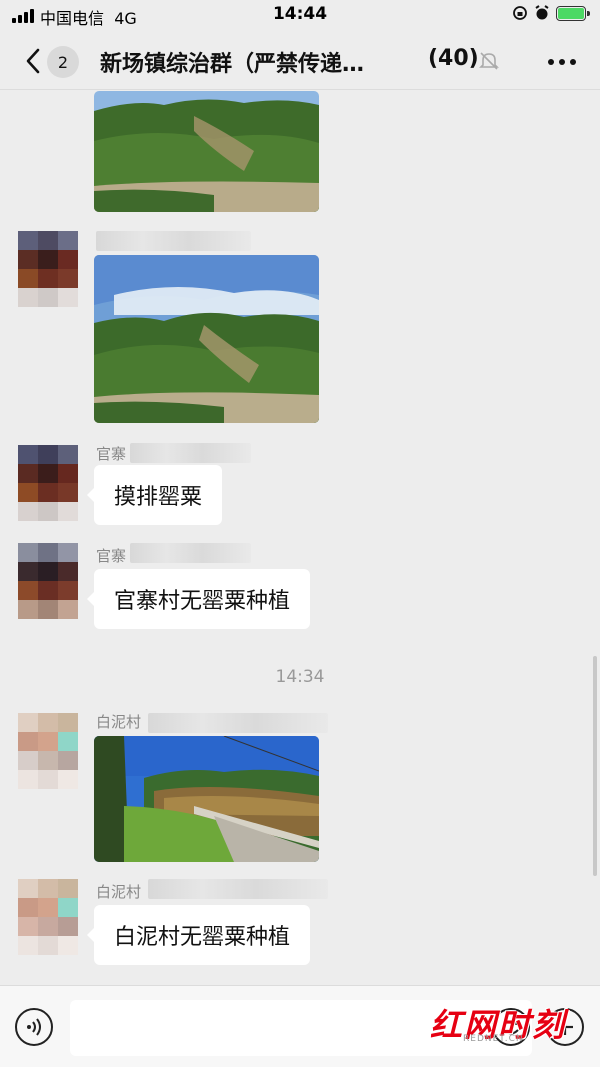 Image resolution: width=600 pixels, height=1067 pixels. I want to click on more-button, so click(562, 62).